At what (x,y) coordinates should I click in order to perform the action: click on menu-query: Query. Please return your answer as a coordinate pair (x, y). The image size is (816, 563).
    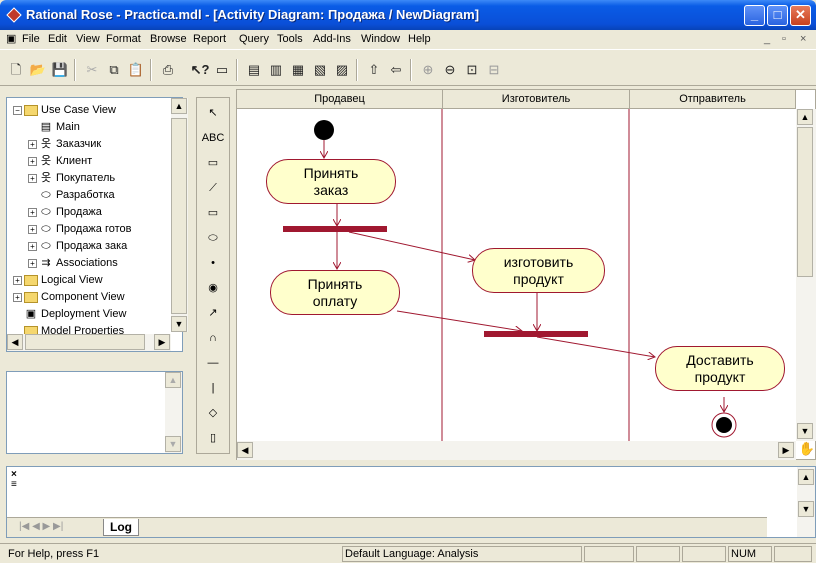
    Looking at the image, I should click on (254, 39).